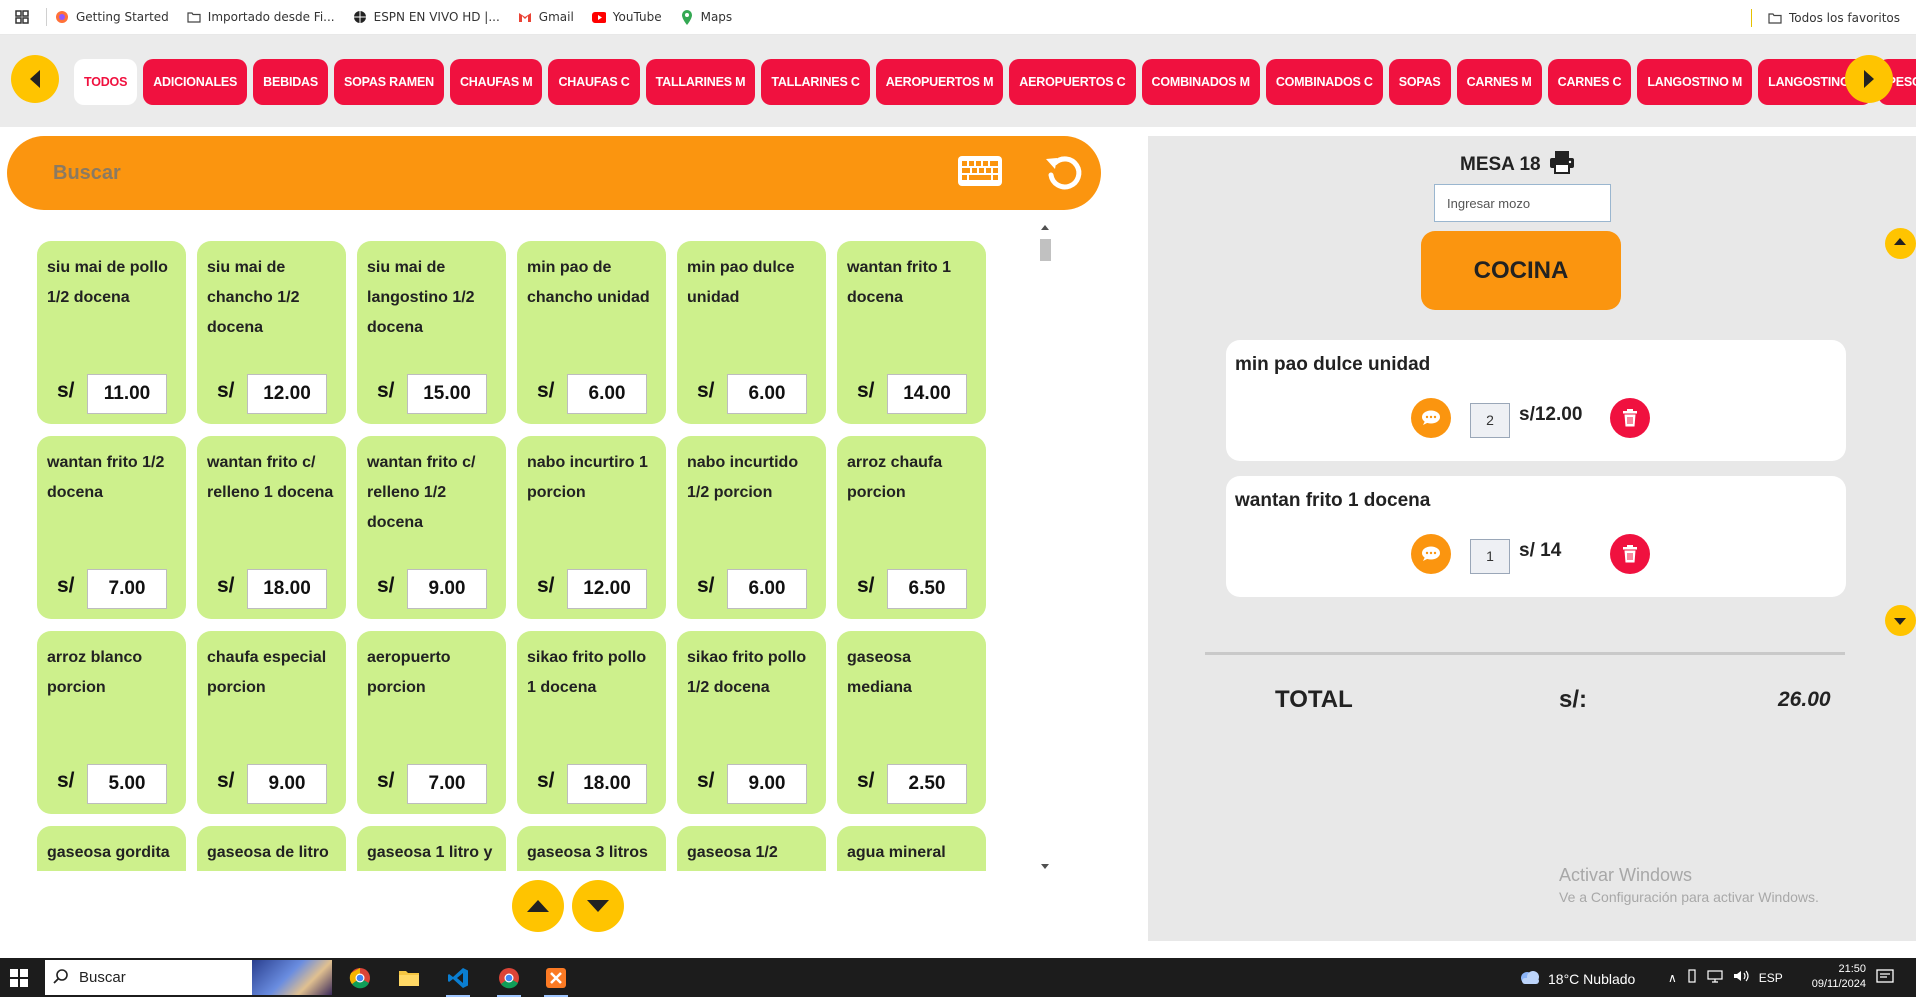 Image resolution: width=1916 pixels, height=997 pixels. I want to click on reset-icon, so click(1064, 176).